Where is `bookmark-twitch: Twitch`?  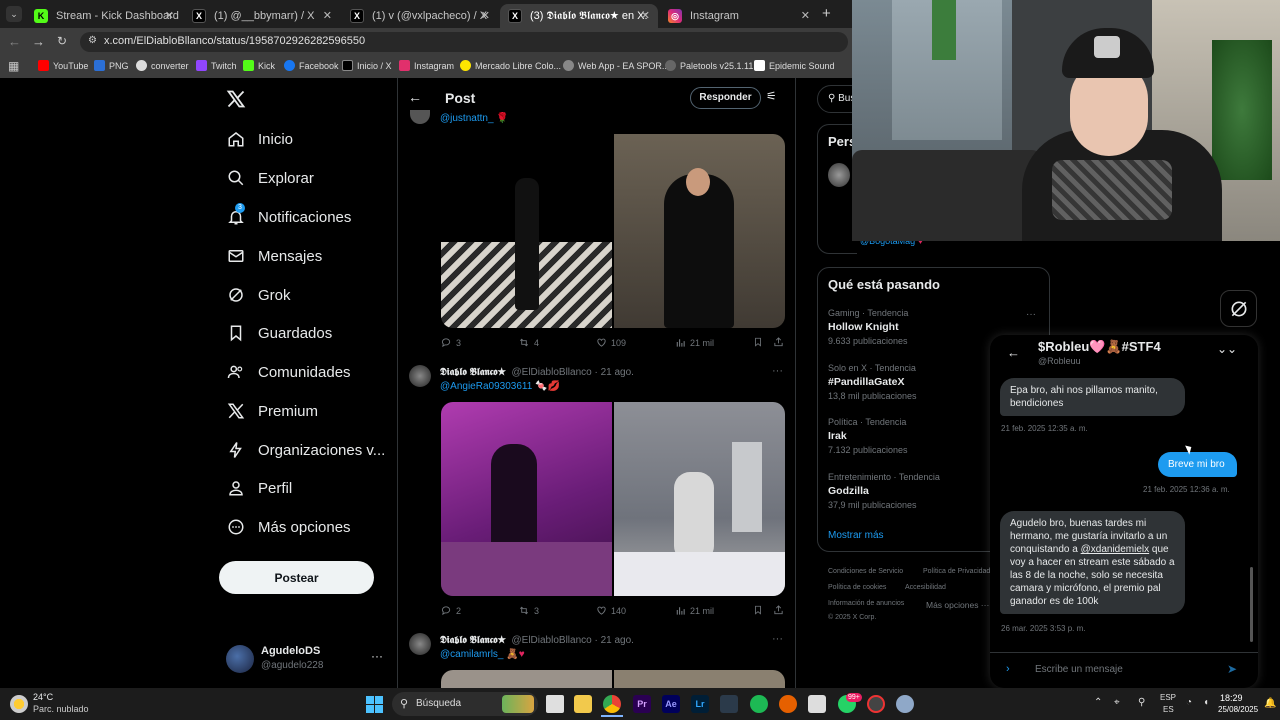 bookmark-twitch: Twitch is located at coordinates (216, 65).